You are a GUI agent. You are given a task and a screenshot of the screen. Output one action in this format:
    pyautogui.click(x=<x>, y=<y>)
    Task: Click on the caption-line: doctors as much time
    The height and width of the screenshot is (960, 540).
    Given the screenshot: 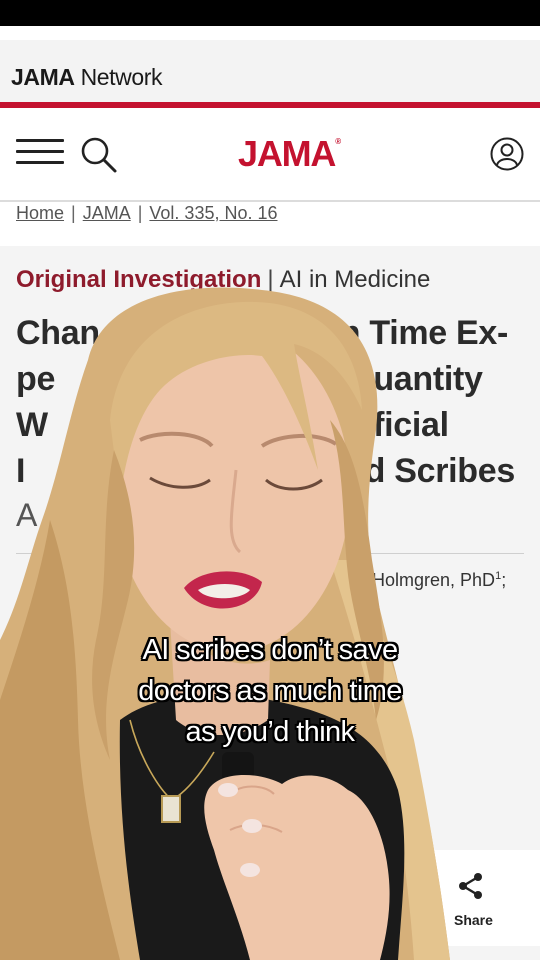 What is the action you would take?
    pyautogui.click(x=270, y=691)
    